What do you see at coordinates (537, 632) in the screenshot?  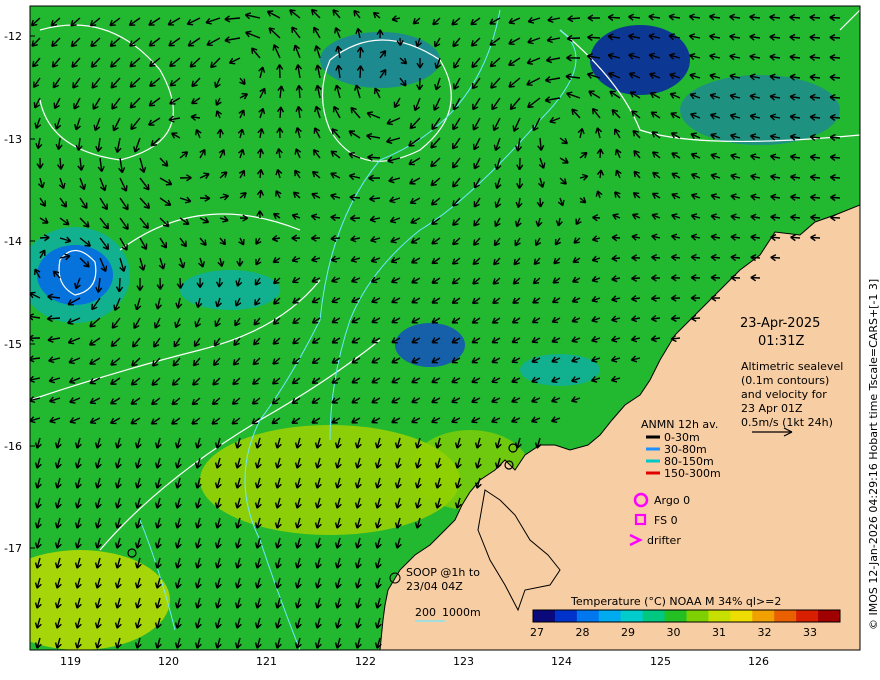 I see `colorbar-tick: 27` at bounding box center [537, 632].